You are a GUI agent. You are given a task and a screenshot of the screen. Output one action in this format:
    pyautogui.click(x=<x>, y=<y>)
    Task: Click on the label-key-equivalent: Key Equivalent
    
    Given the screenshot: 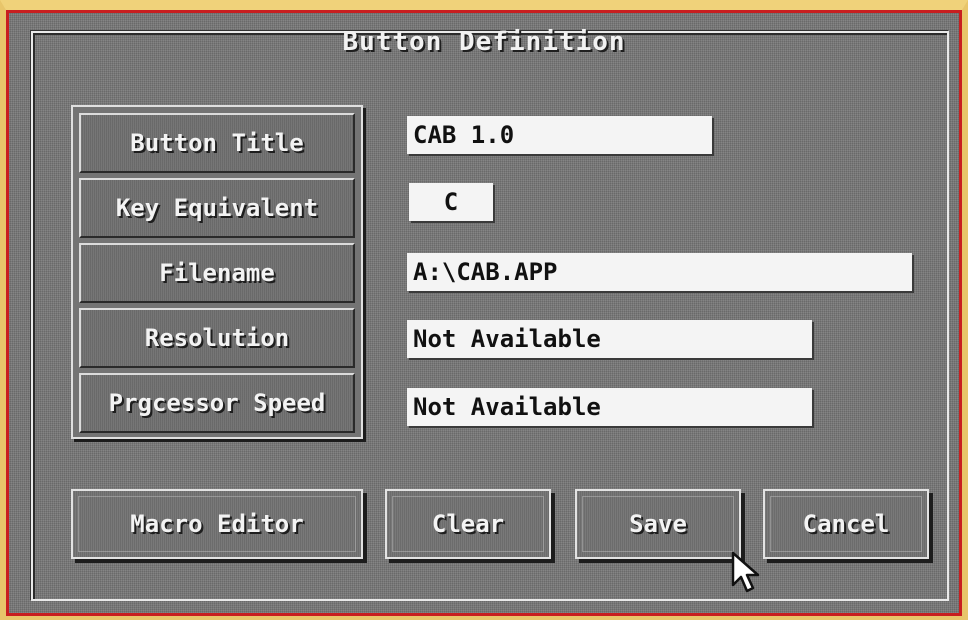 What is the action you would take?
    pyautogui.click(x=217, y=208)
    